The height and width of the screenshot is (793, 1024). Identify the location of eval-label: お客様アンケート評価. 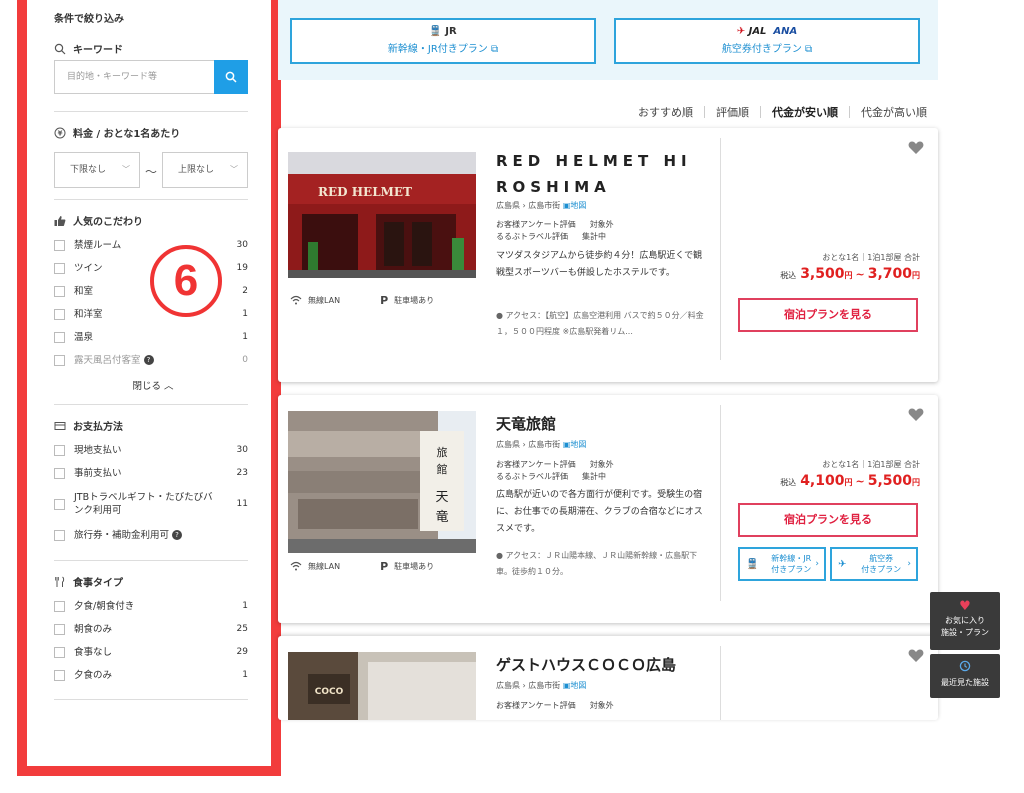
(536, 224).